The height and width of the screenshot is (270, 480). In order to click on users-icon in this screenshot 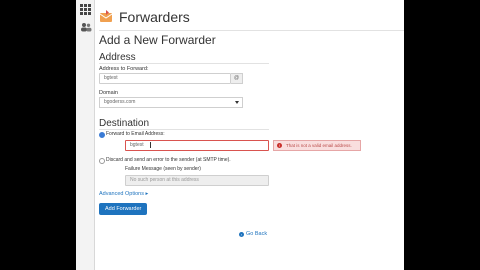, I will do `click(86, 27)`.